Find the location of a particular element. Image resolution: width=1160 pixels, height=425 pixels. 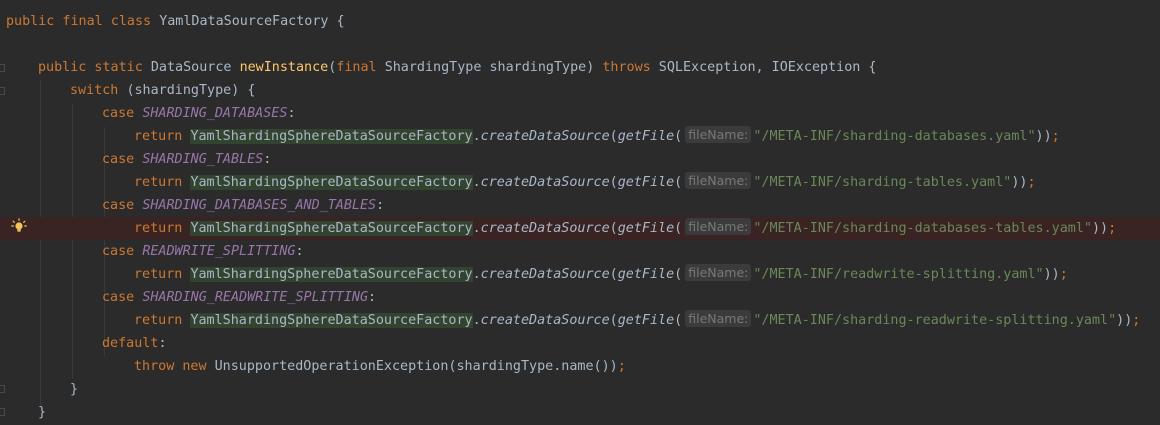

code-line-default: default: is located at coordinates (580, 343).